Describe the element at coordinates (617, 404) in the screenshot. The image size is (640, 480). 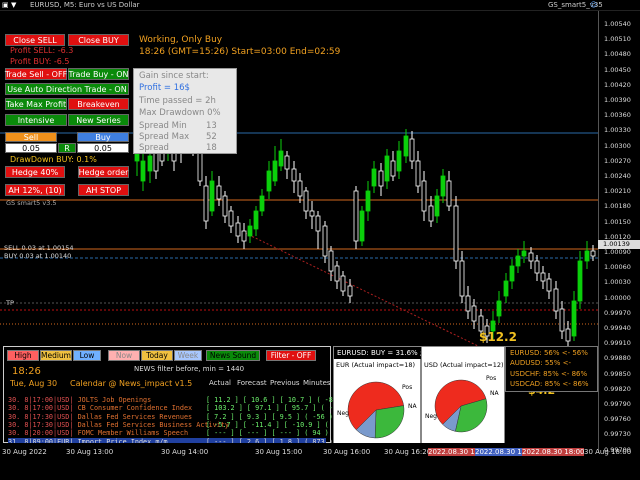
I see `price-label: 0.99790` at that location.